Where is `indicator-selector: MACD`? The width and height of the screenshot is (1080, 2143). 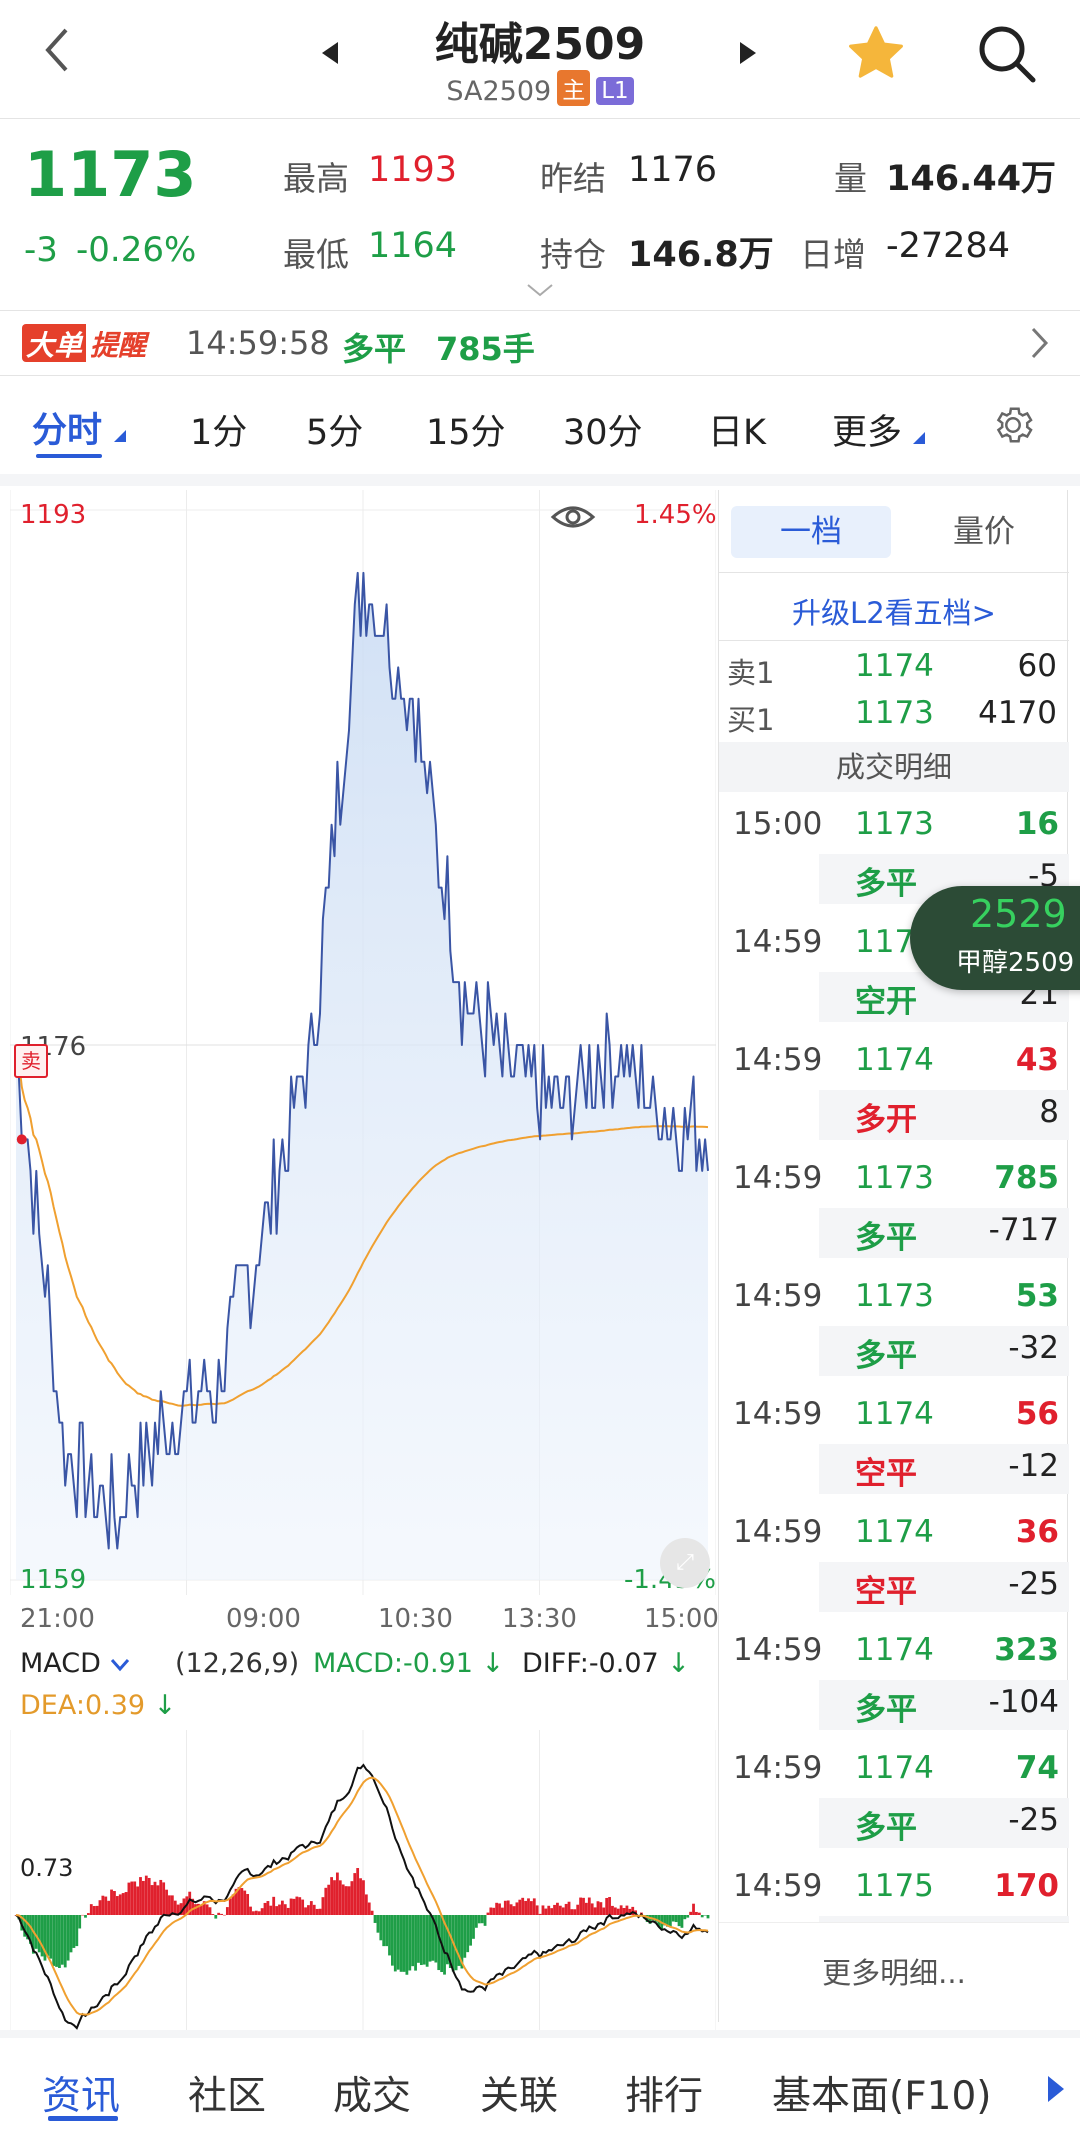
indicator-selector: MACD is located at coordinates (75, 1663).